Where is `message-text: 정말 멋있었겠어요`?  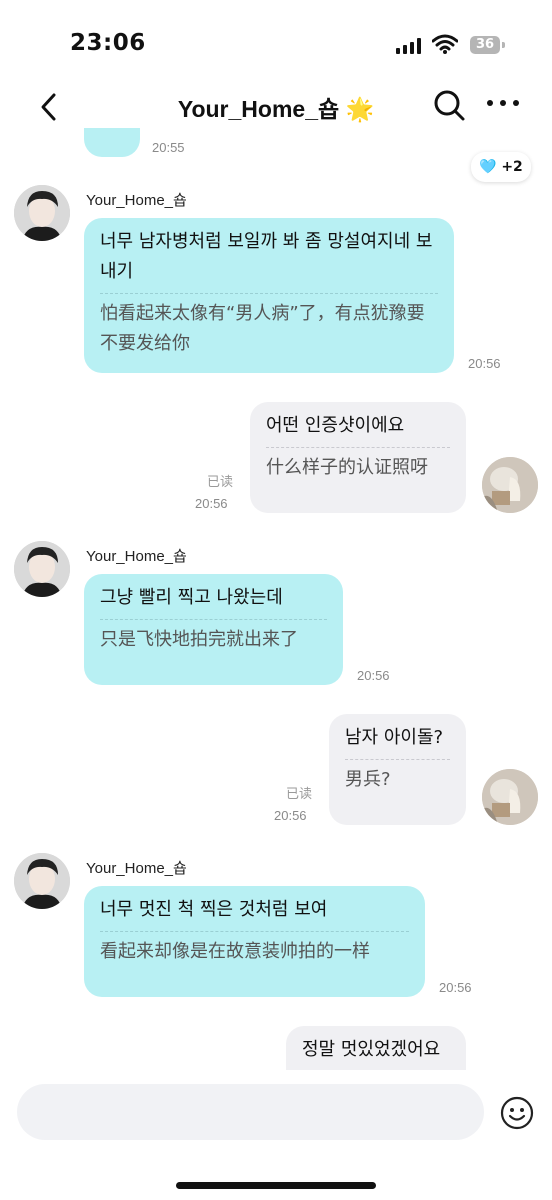
message-text: 정말 멋있었겠어요 is located at coordinates (371, 1049).